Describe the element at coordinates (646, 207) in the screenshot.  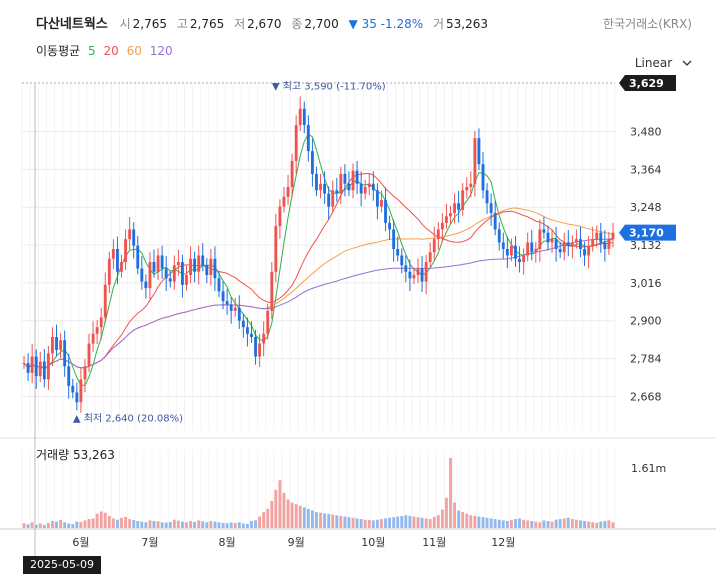
I see `y-tick-label: 3,248` at that location.